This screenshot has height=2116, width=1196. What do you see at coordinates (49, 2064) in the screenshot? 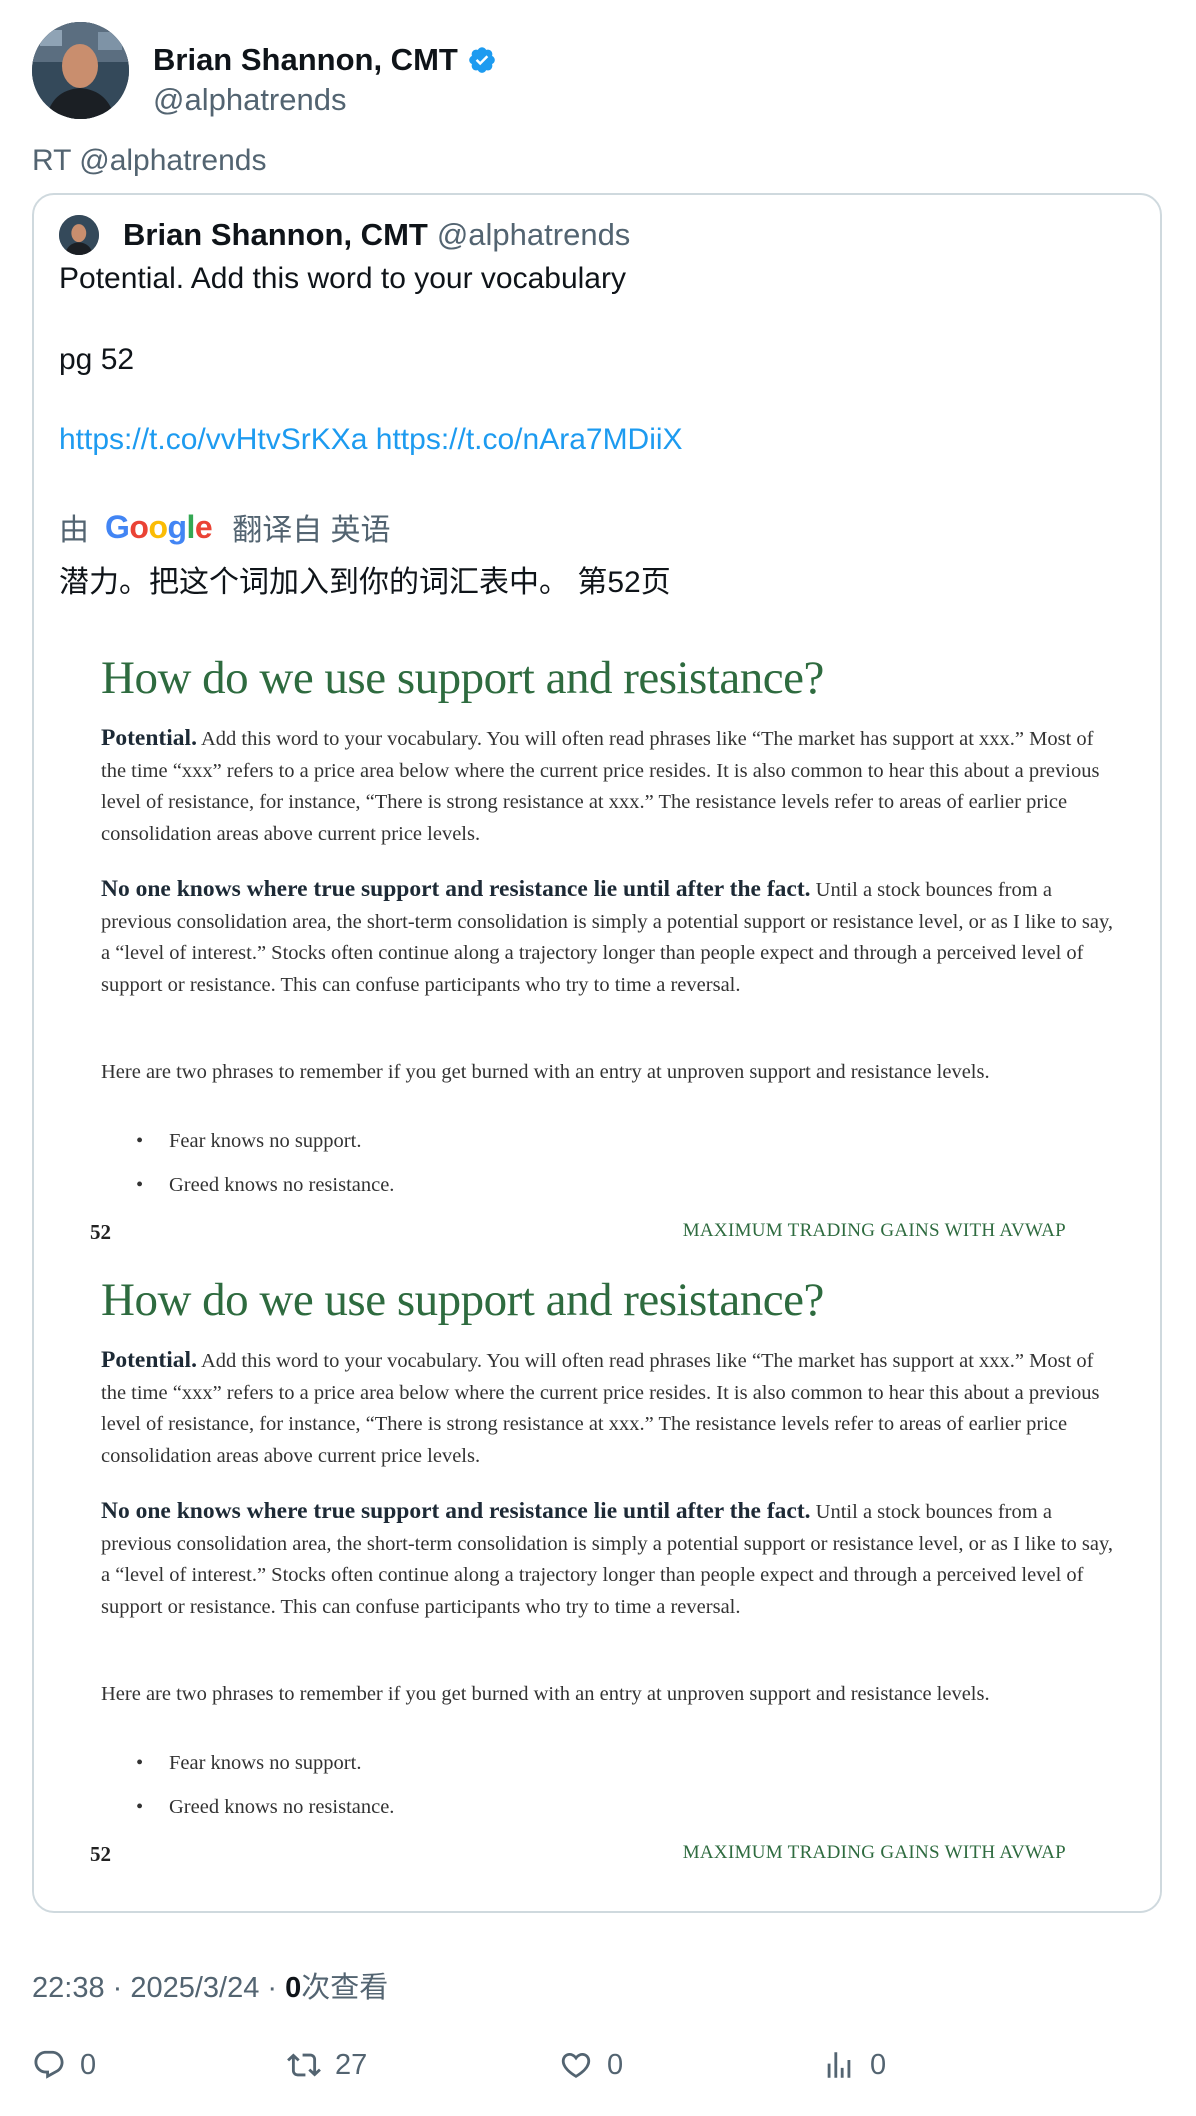
I see `reply-icon` at bounding box center [49, 2064].